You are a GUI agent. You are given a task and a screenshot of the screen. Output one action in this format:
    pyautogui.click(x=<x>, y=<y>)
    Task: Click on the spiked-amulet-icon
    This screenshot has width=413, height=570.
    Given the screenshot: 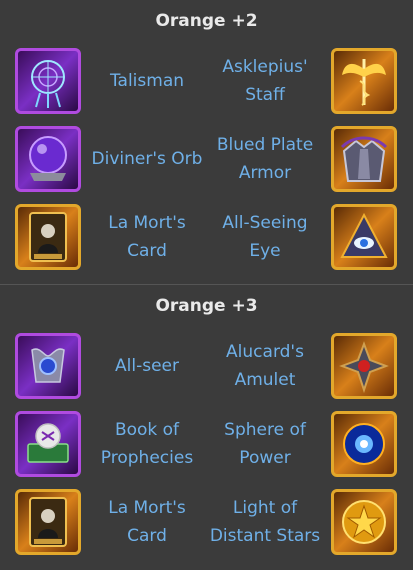 What is the action you would take?
    pyautogui.click(x=364, y=366)
    